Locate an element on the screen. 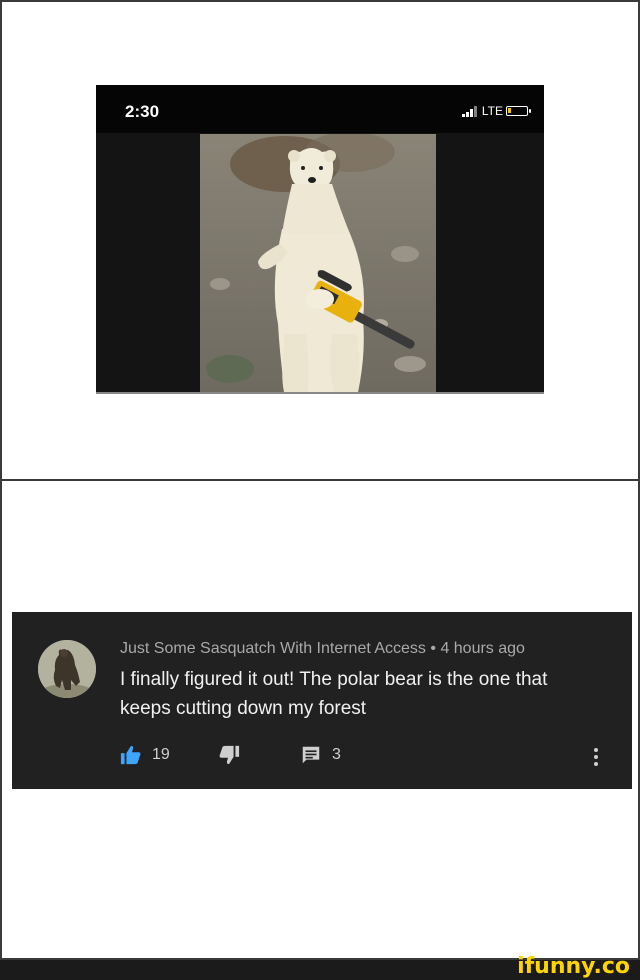 Image resolution: width=640 pixels, height=980 pixels. battery-icon is located at coordinates (518, 111).